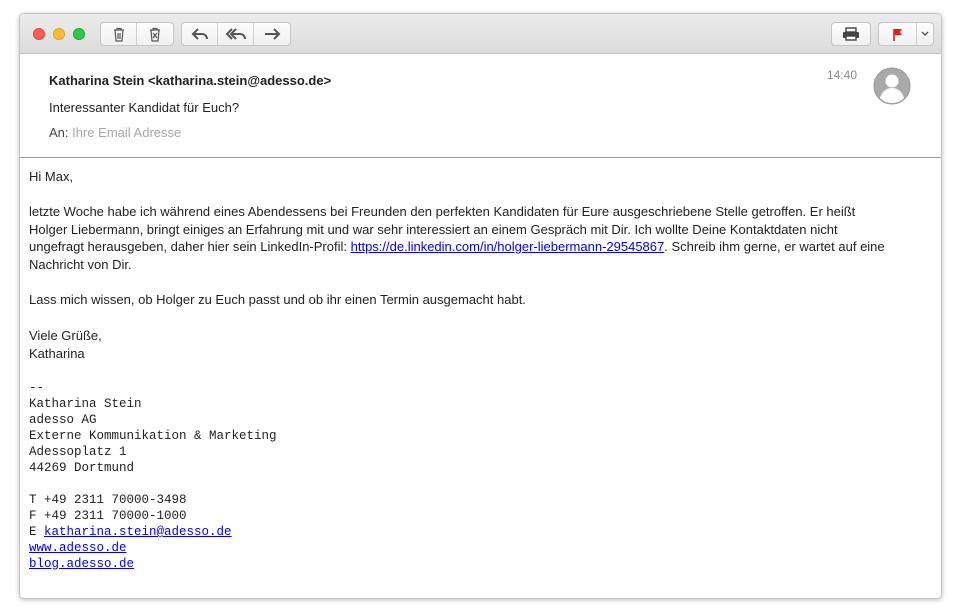 Image resolution: width=961 pixels, height=612 pixels. I want to click on reply-button, so click(200, 34).